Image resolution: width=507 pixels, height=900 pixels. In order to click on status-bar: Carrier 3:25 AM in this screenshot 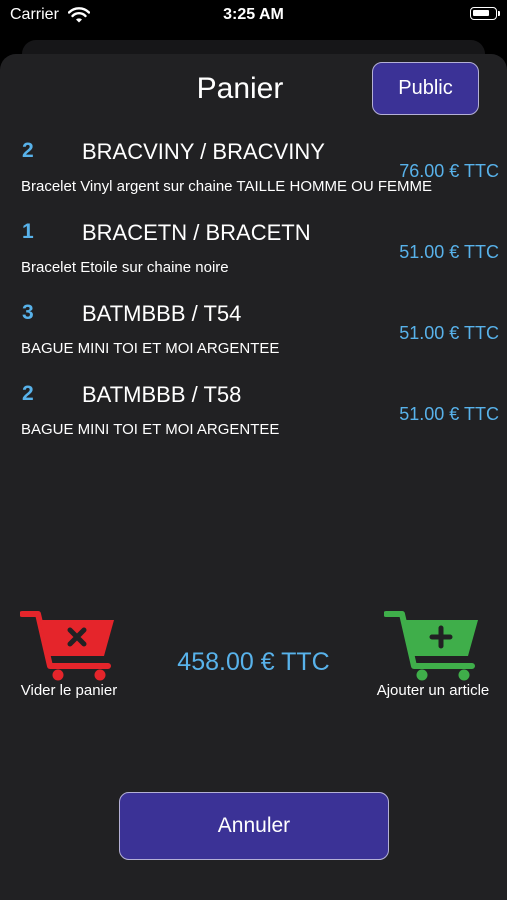, I will do `click(253, 16)`.